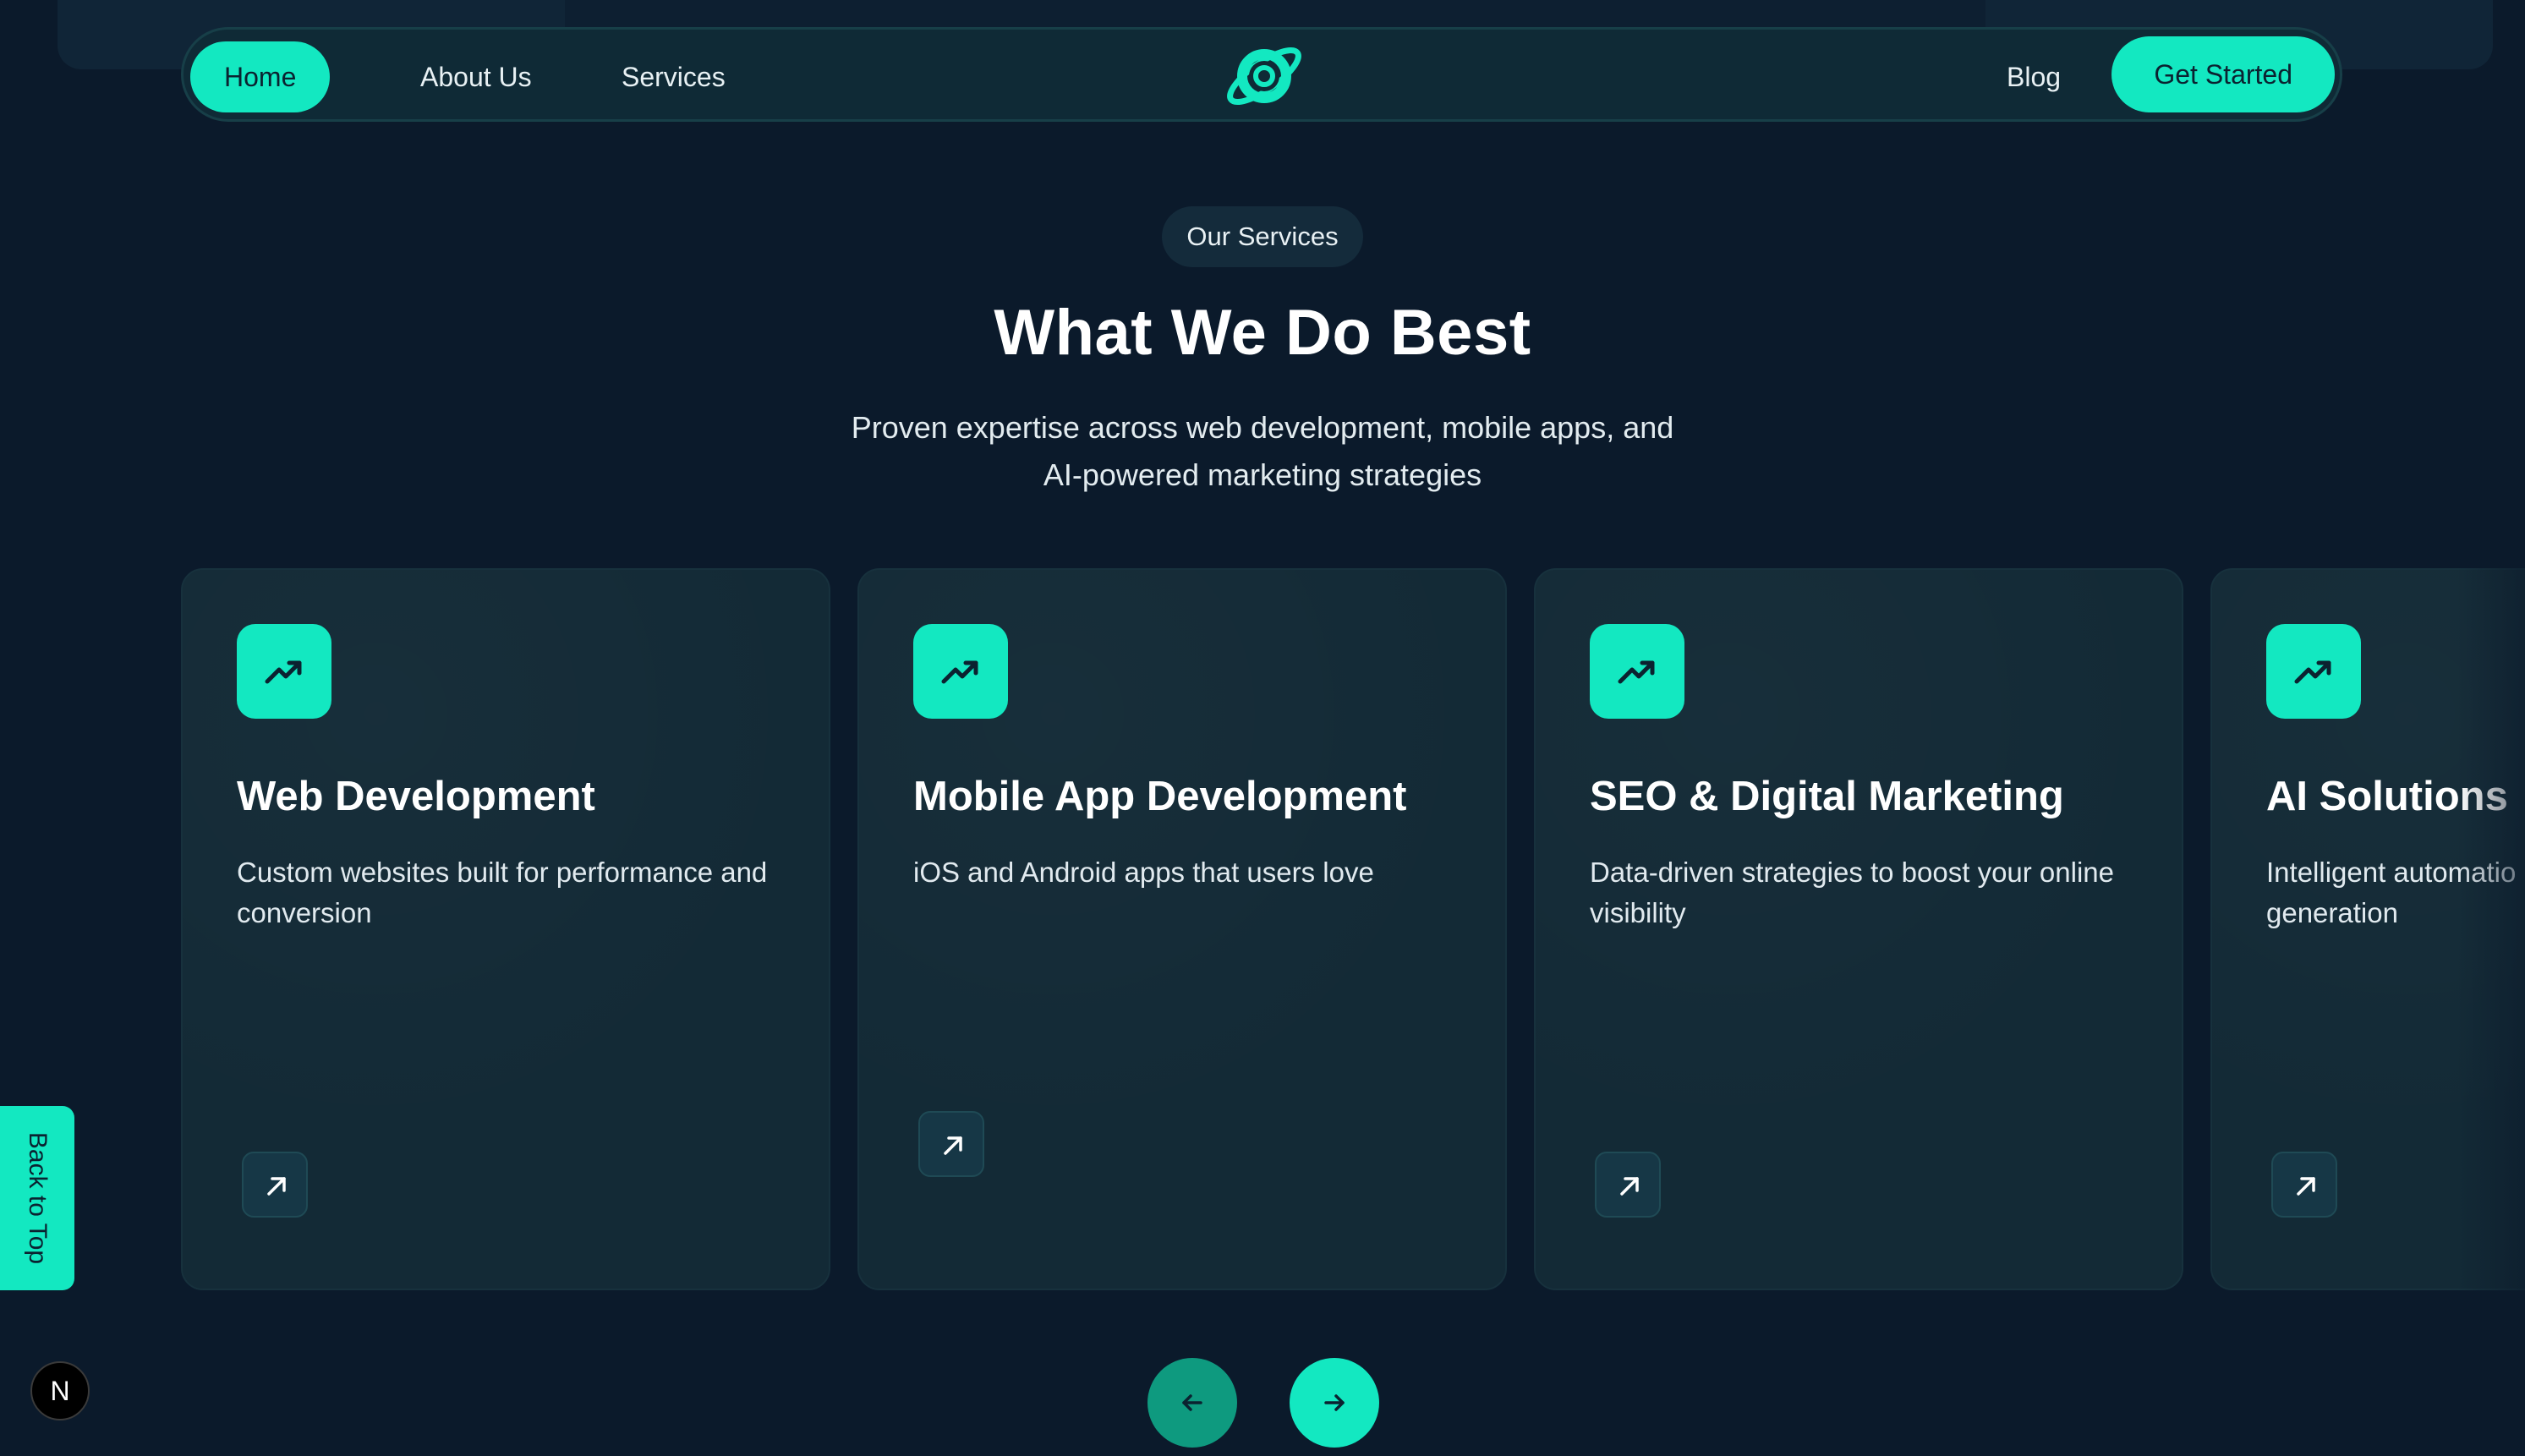  I want to click on carousel-prev-button, so click(1192, 1403).